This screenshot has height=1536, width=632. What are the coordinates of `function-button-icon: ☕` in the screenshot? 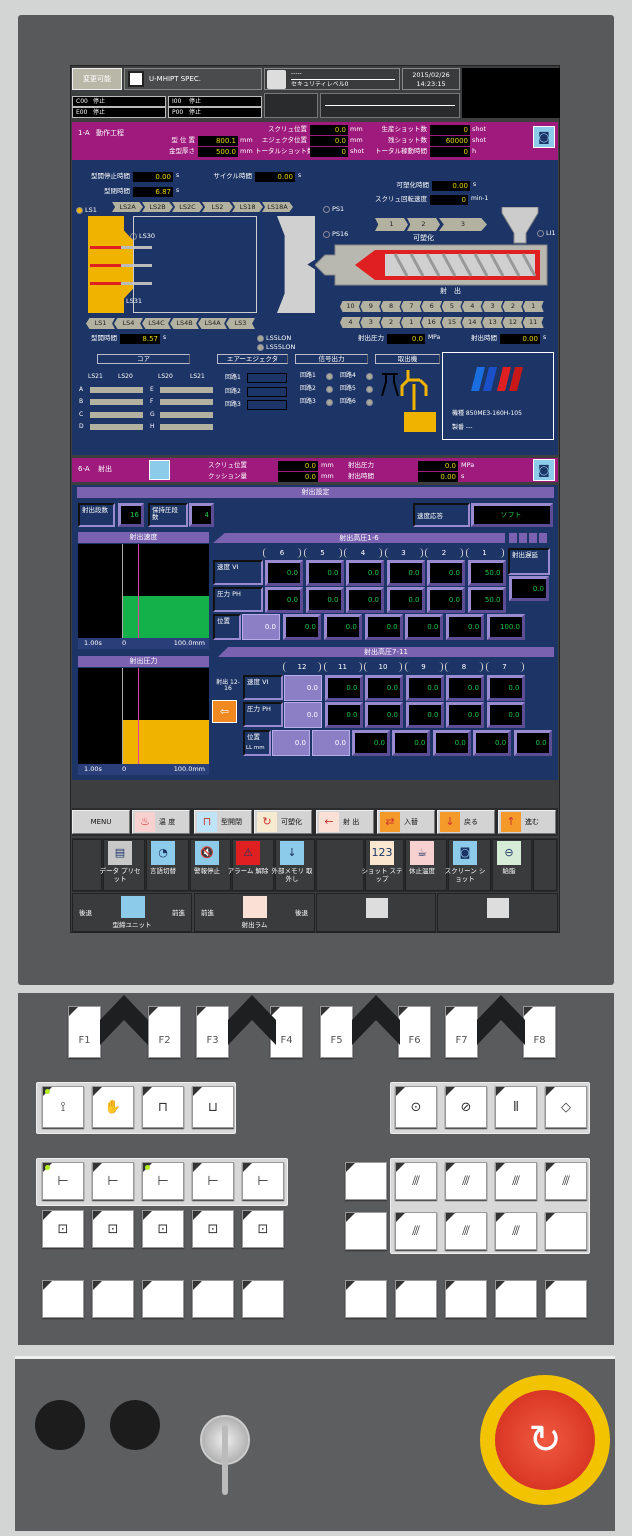 It's located at (422, 853).